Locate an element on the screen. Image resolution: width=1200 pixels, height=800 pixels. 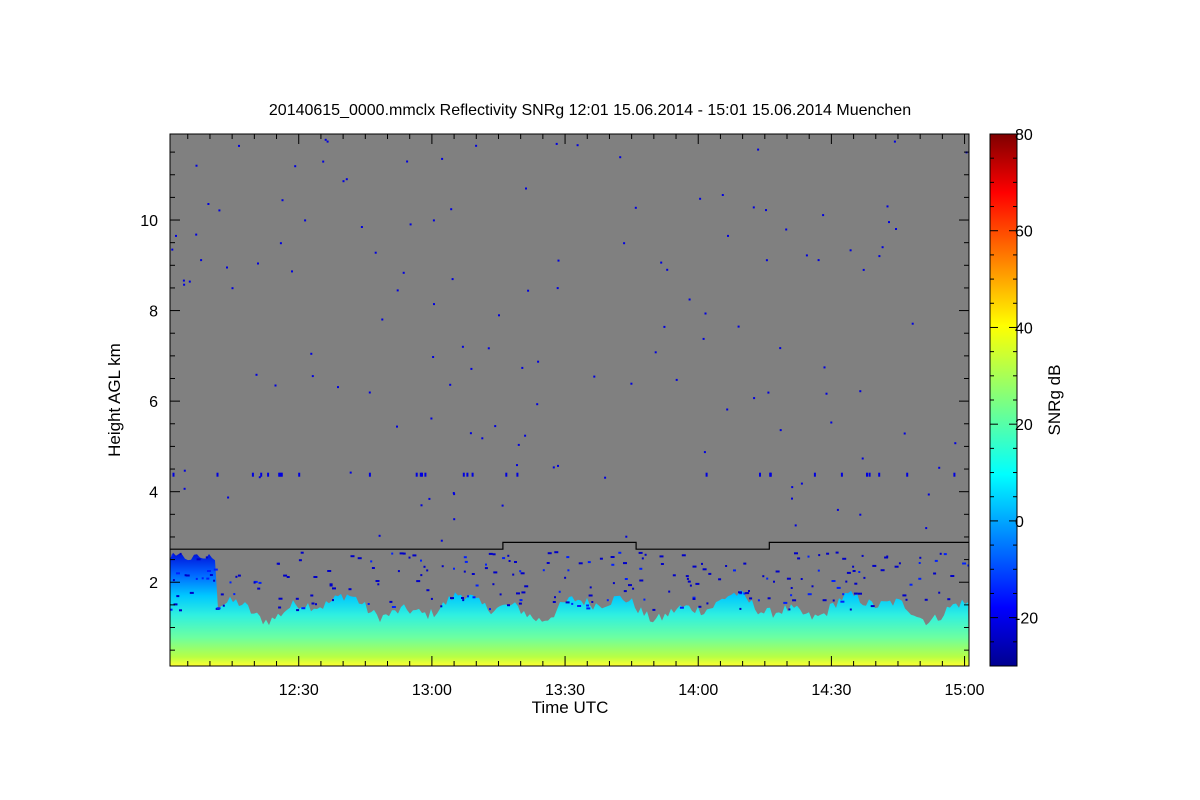
colorbar-tick-label: -20 is located at coordinates (1026, 619).